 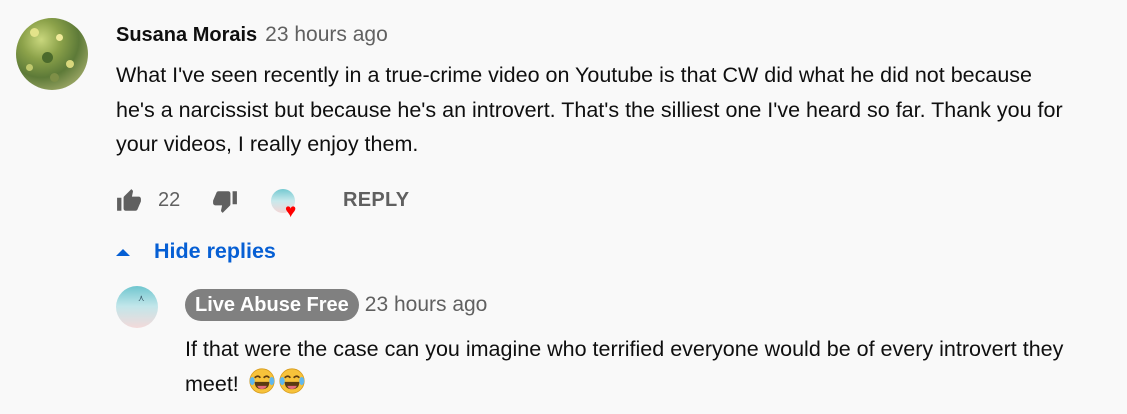 I want to click on caret-up-icon, so click(x=123, y=252).